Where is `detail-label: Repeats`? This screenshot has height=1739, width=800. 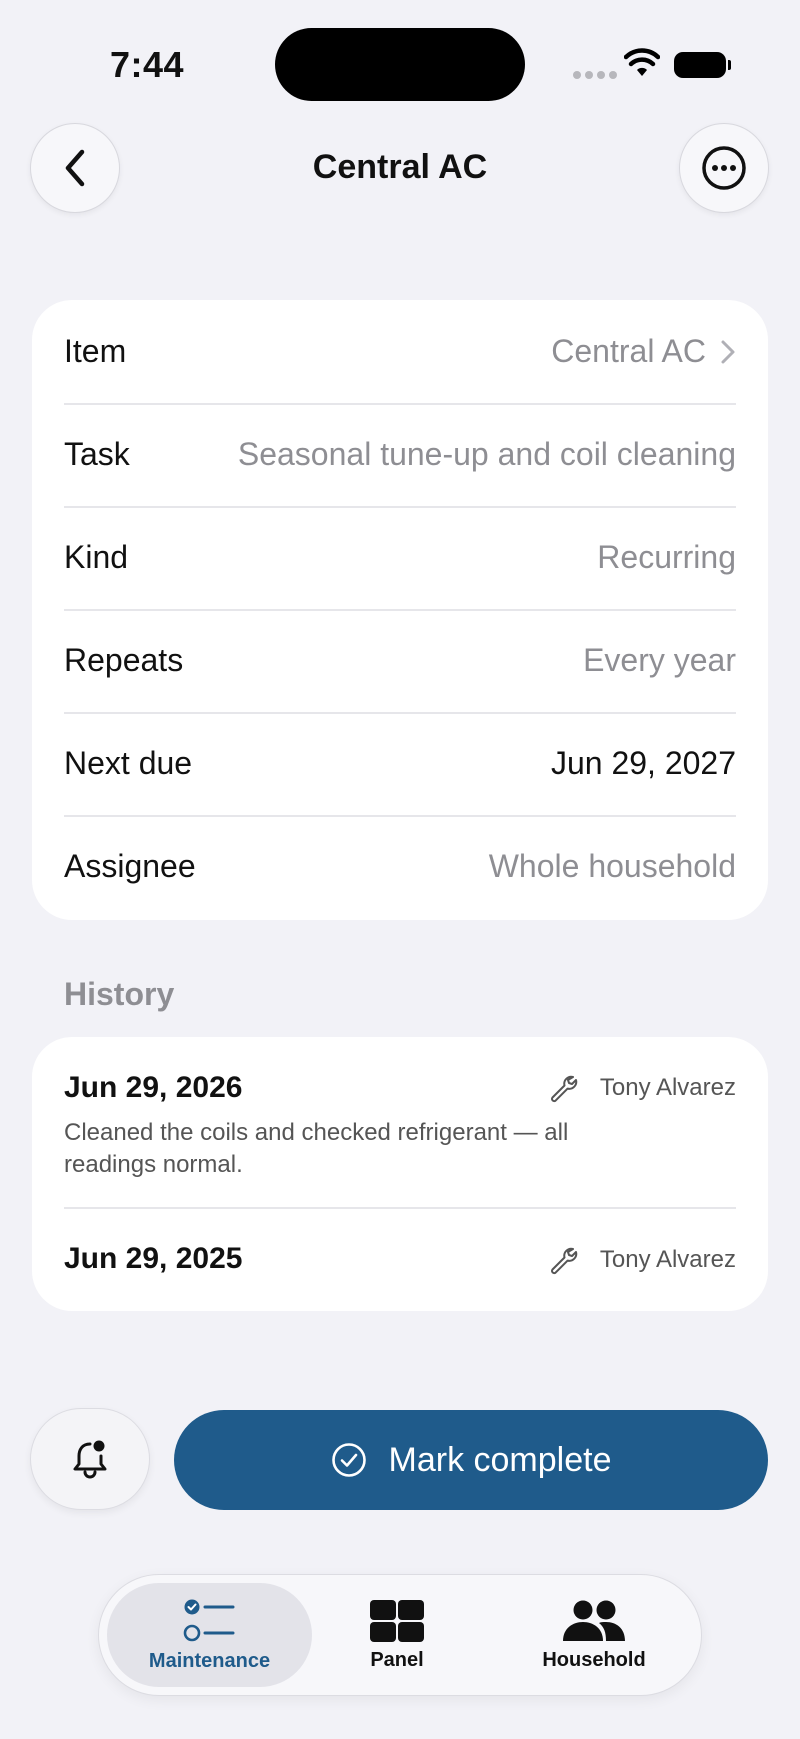
detail-label: Repeats is located at coordinates (124, 660).